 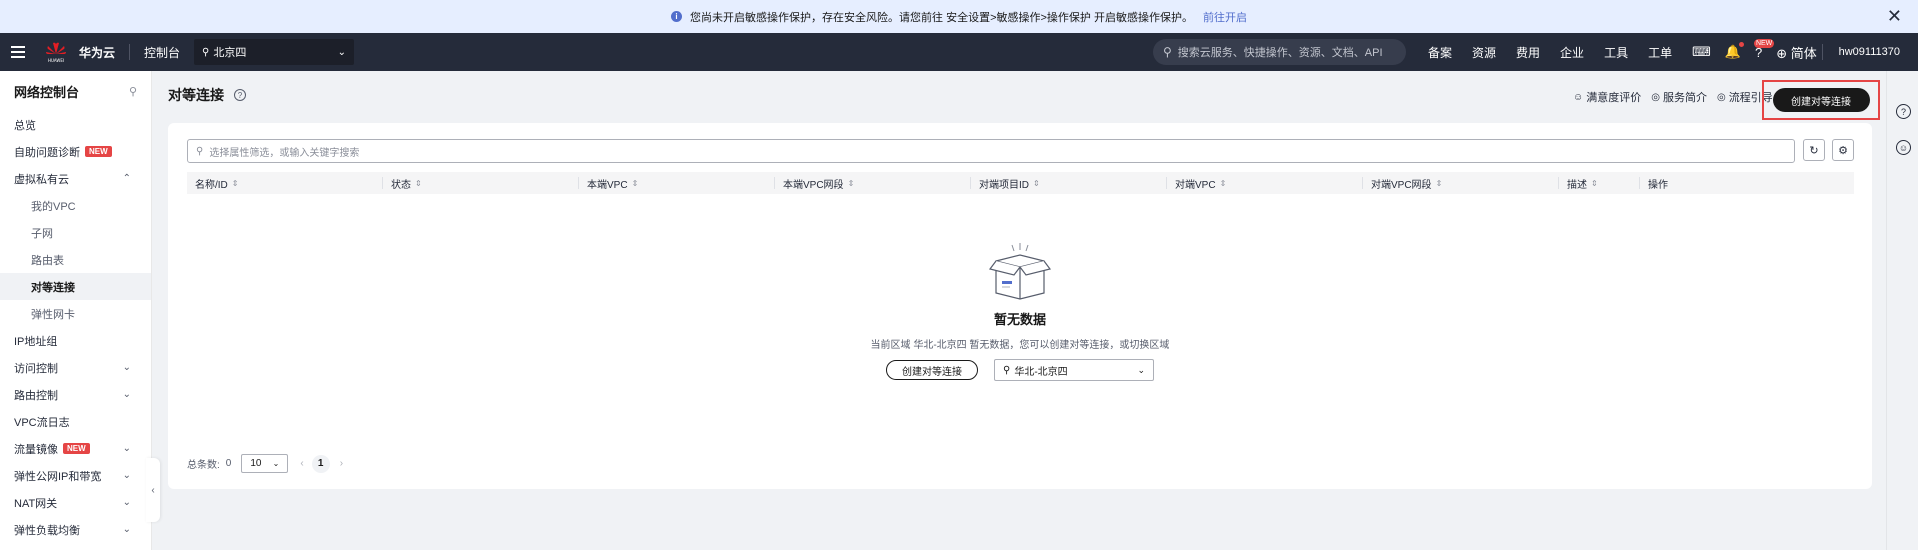 What do you see at coordinates (1629, 52) in the screenshot?
I see `header-nav: 备案 资源 费用 企业 工具 工单 ⌨ 🔔 ? NEW ⊕ 简体` at bounding box center [1629, 52].